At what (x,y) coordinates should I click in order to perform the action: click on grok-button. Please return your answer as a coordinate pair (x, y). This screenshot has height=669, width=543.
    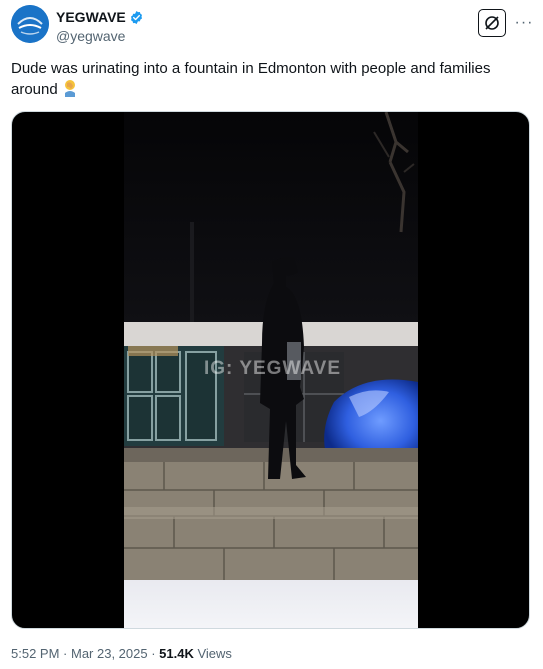
    Looking at the image, I should click on (492, 23).